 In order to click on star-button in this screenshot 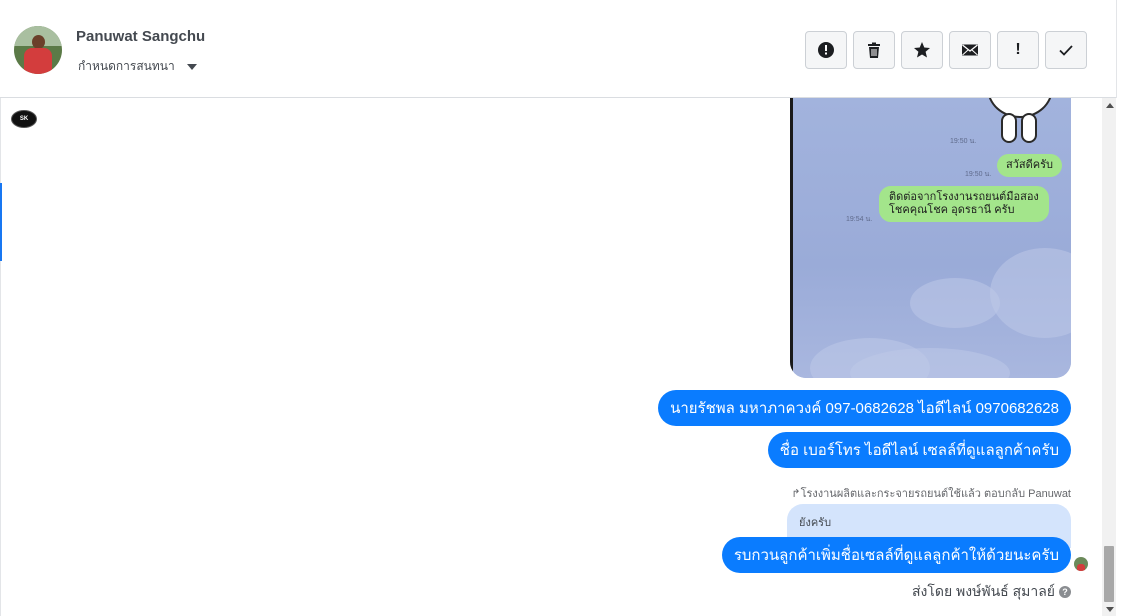, I will do `click(922, 50)`.